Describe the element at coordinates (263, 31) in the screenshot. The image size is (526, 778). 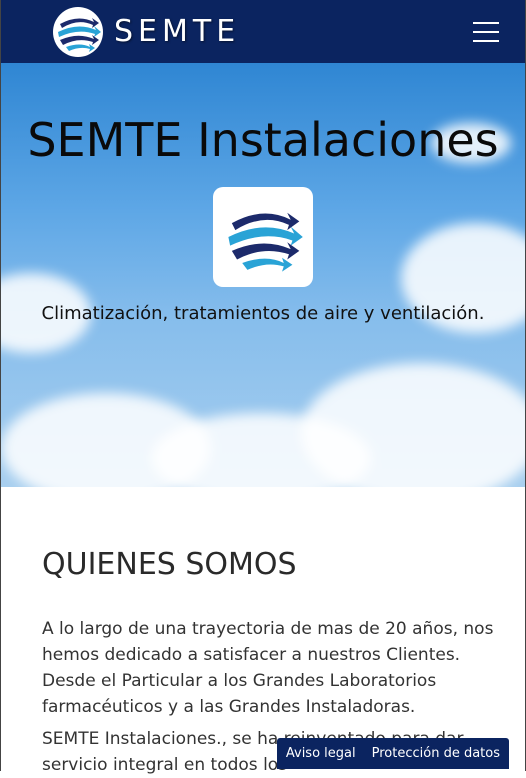
I see `navbar: SEMTE` at that location.